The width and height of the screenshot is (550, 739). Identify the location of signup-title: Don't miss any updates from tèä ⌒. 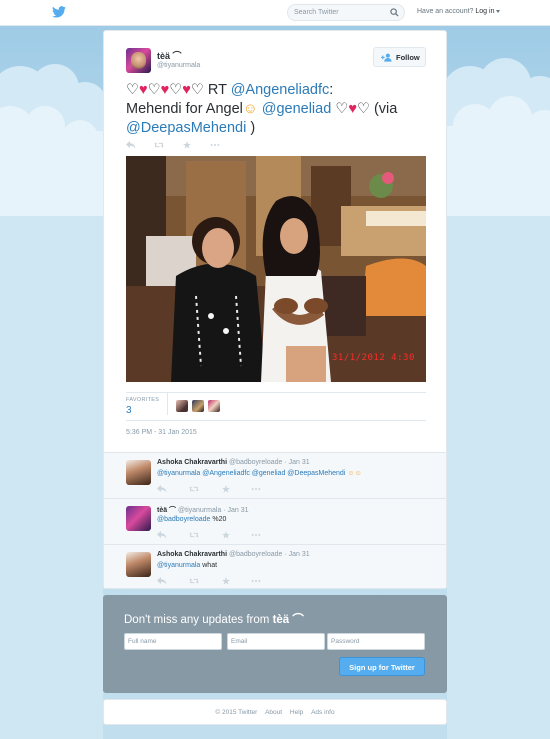
(214, 619).